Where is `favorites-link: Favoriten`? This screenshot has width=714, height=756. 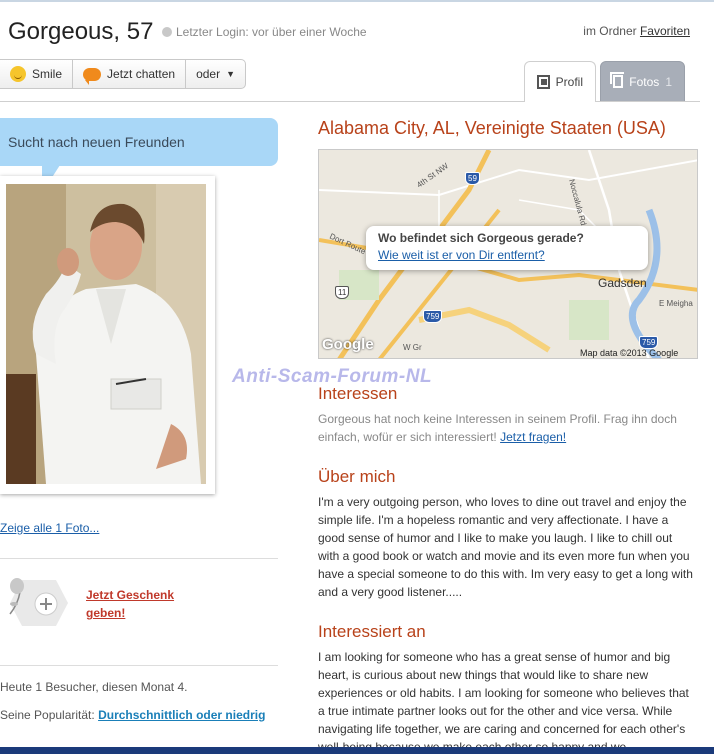
favorites-link: Favoriten is located at coordinates (665, 31).